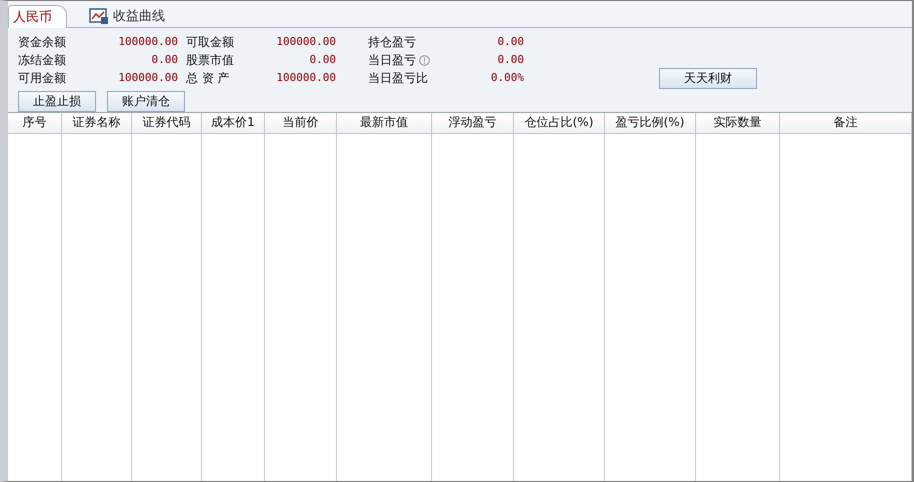  What do you see at coordinates (35, 123) in the screenshot?
I see `column-header: 序号` at bounding box center [35, 123].